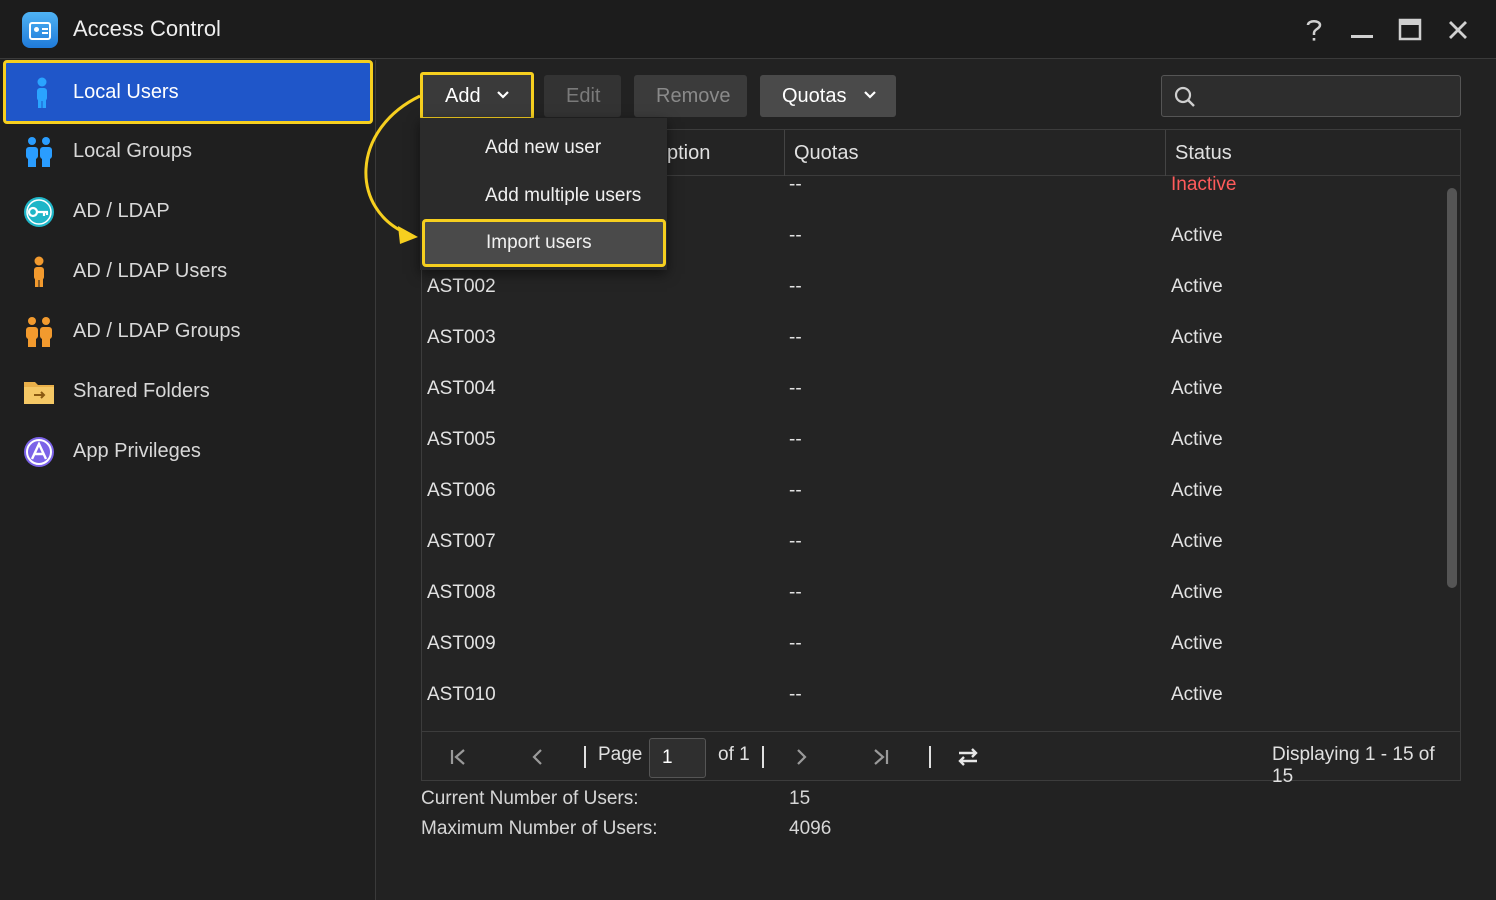 This screenshot has height=900, width=1496. What do you see at coordinates (530, 798) in the screenshot?
I see `current-users-label: Current Number of Users:` at bounding box center [530, 798].